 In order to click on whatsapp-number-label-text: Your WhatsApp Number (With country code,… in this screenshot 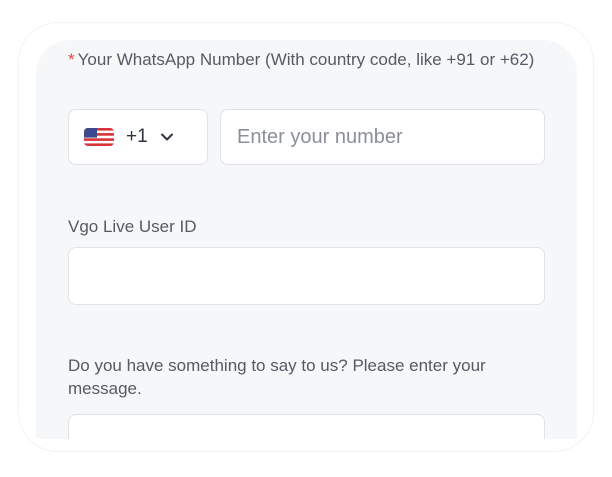, I will do `click(306, 59)`.